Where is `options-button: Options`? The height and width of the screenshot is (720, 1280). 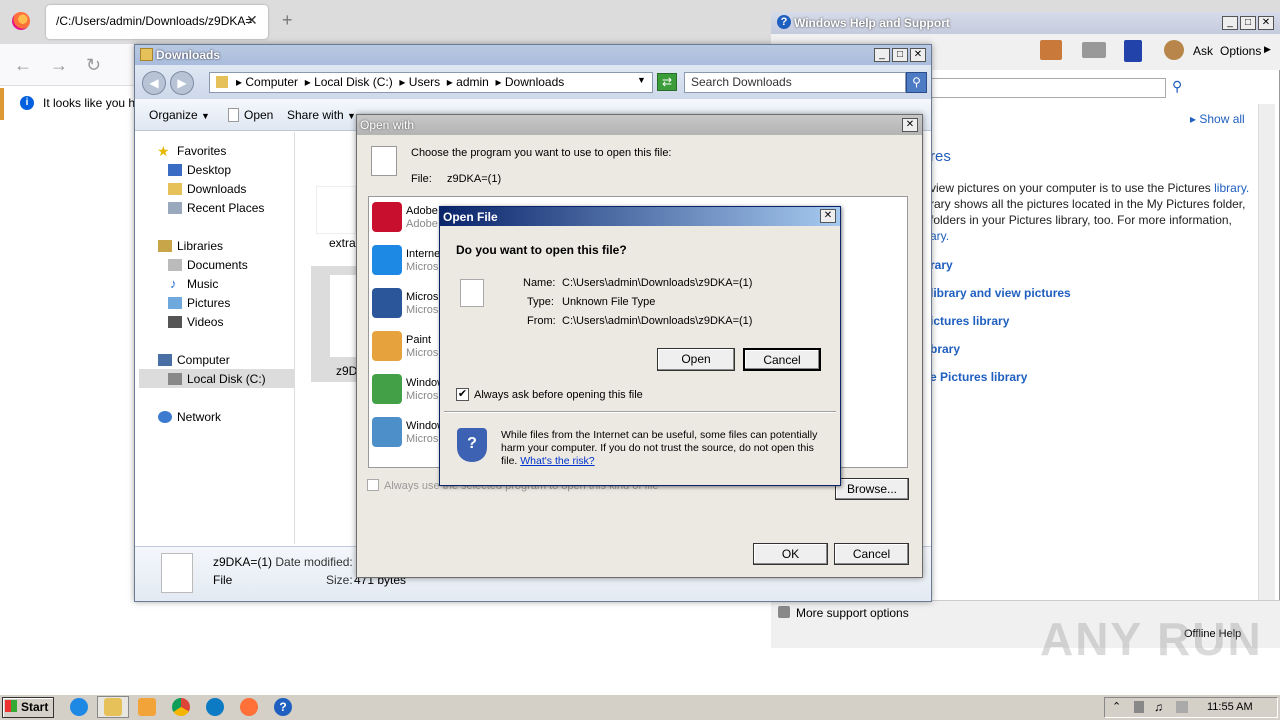 options-button: Options is located at coordinates (1240, 51).